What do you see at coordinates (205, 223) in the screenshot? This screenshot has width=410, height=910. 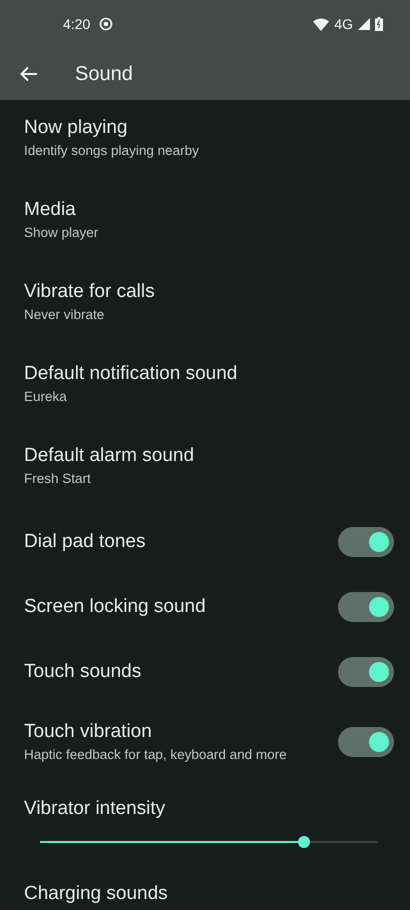 I see `setting-item: Media Show player` at bounding box center [205, 223].